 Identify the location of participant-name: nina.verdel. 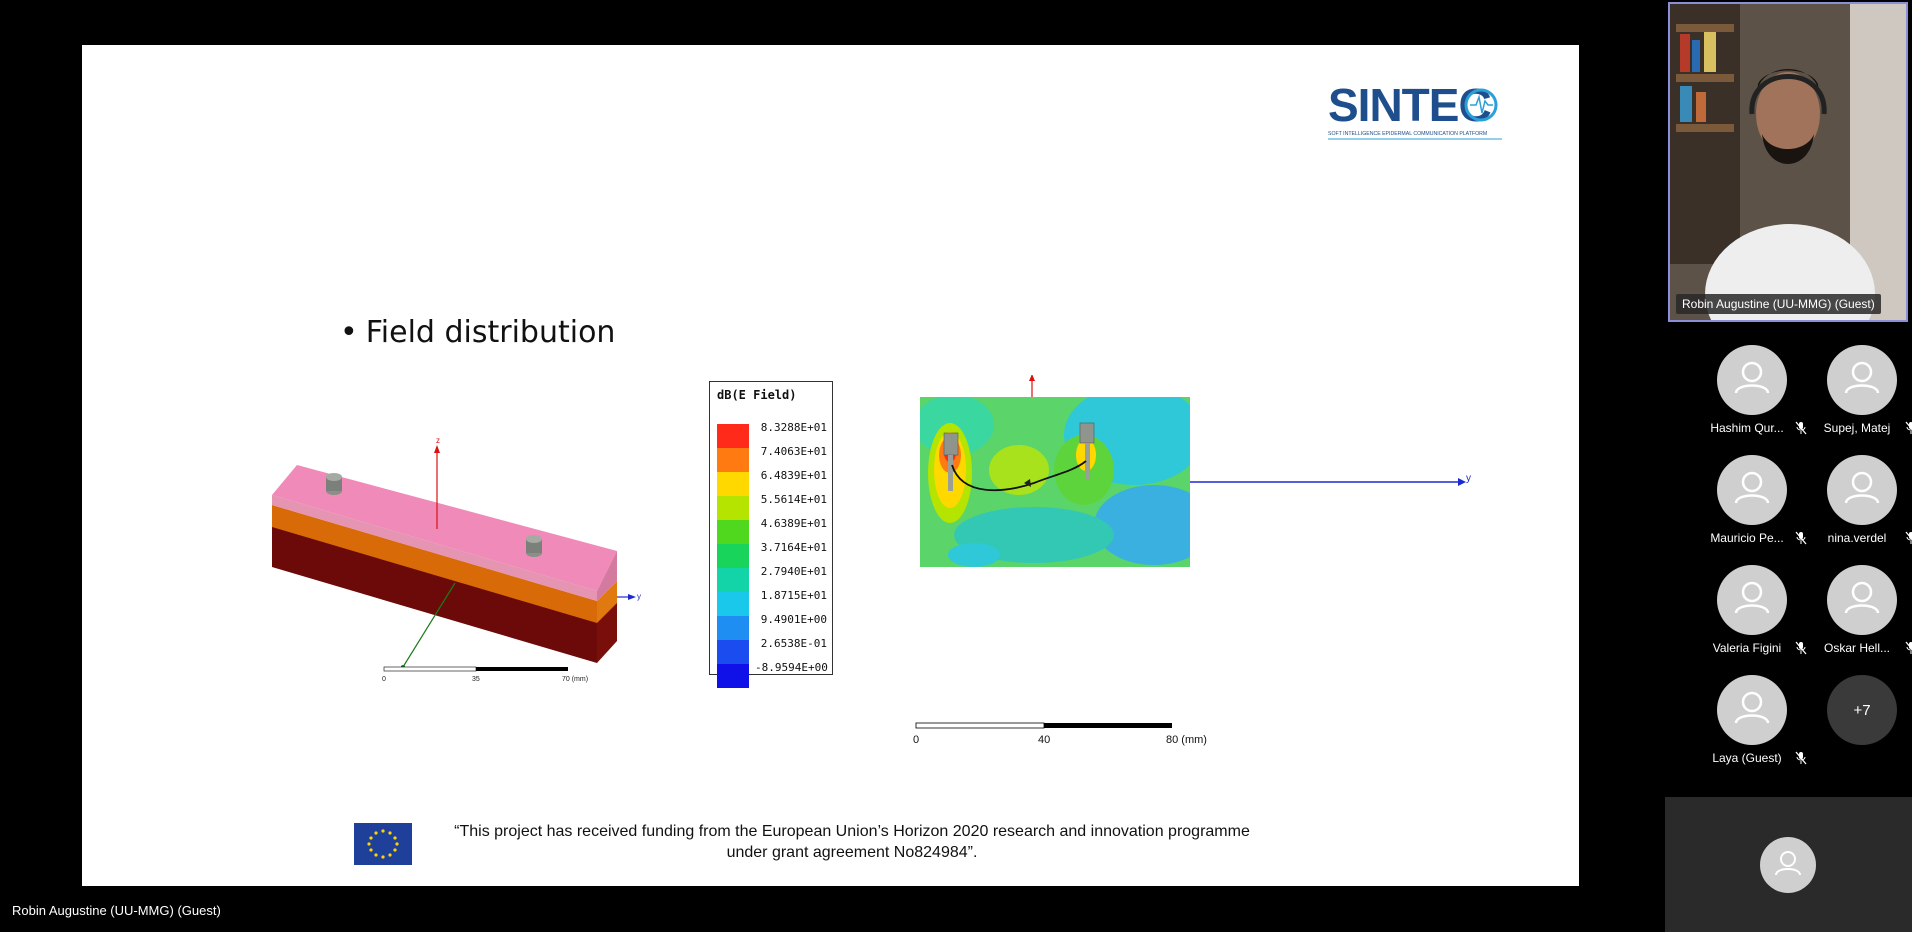
(1857, 538).